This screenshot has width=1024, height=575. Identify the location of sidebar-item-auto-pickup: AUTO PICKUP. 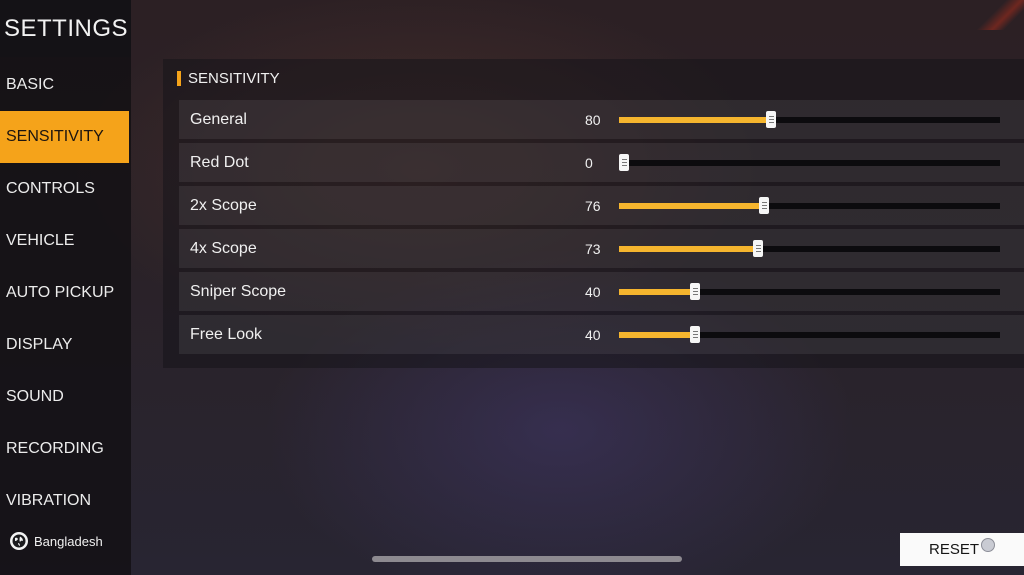
(65, 293).